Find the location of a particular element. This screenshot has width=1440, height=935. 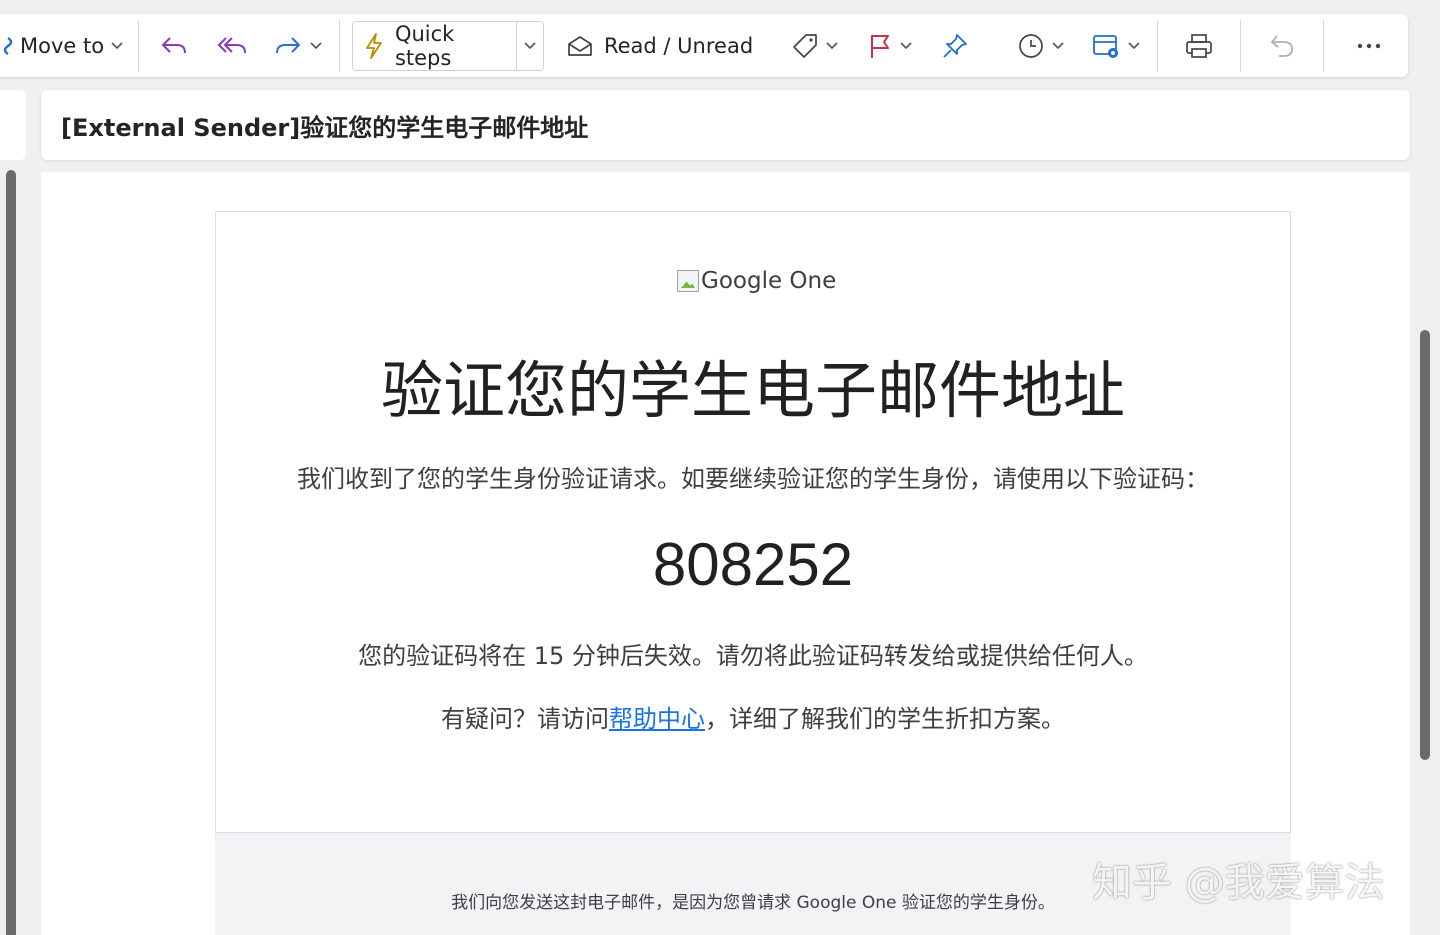

pin-button is located at coordinates (955, 46).